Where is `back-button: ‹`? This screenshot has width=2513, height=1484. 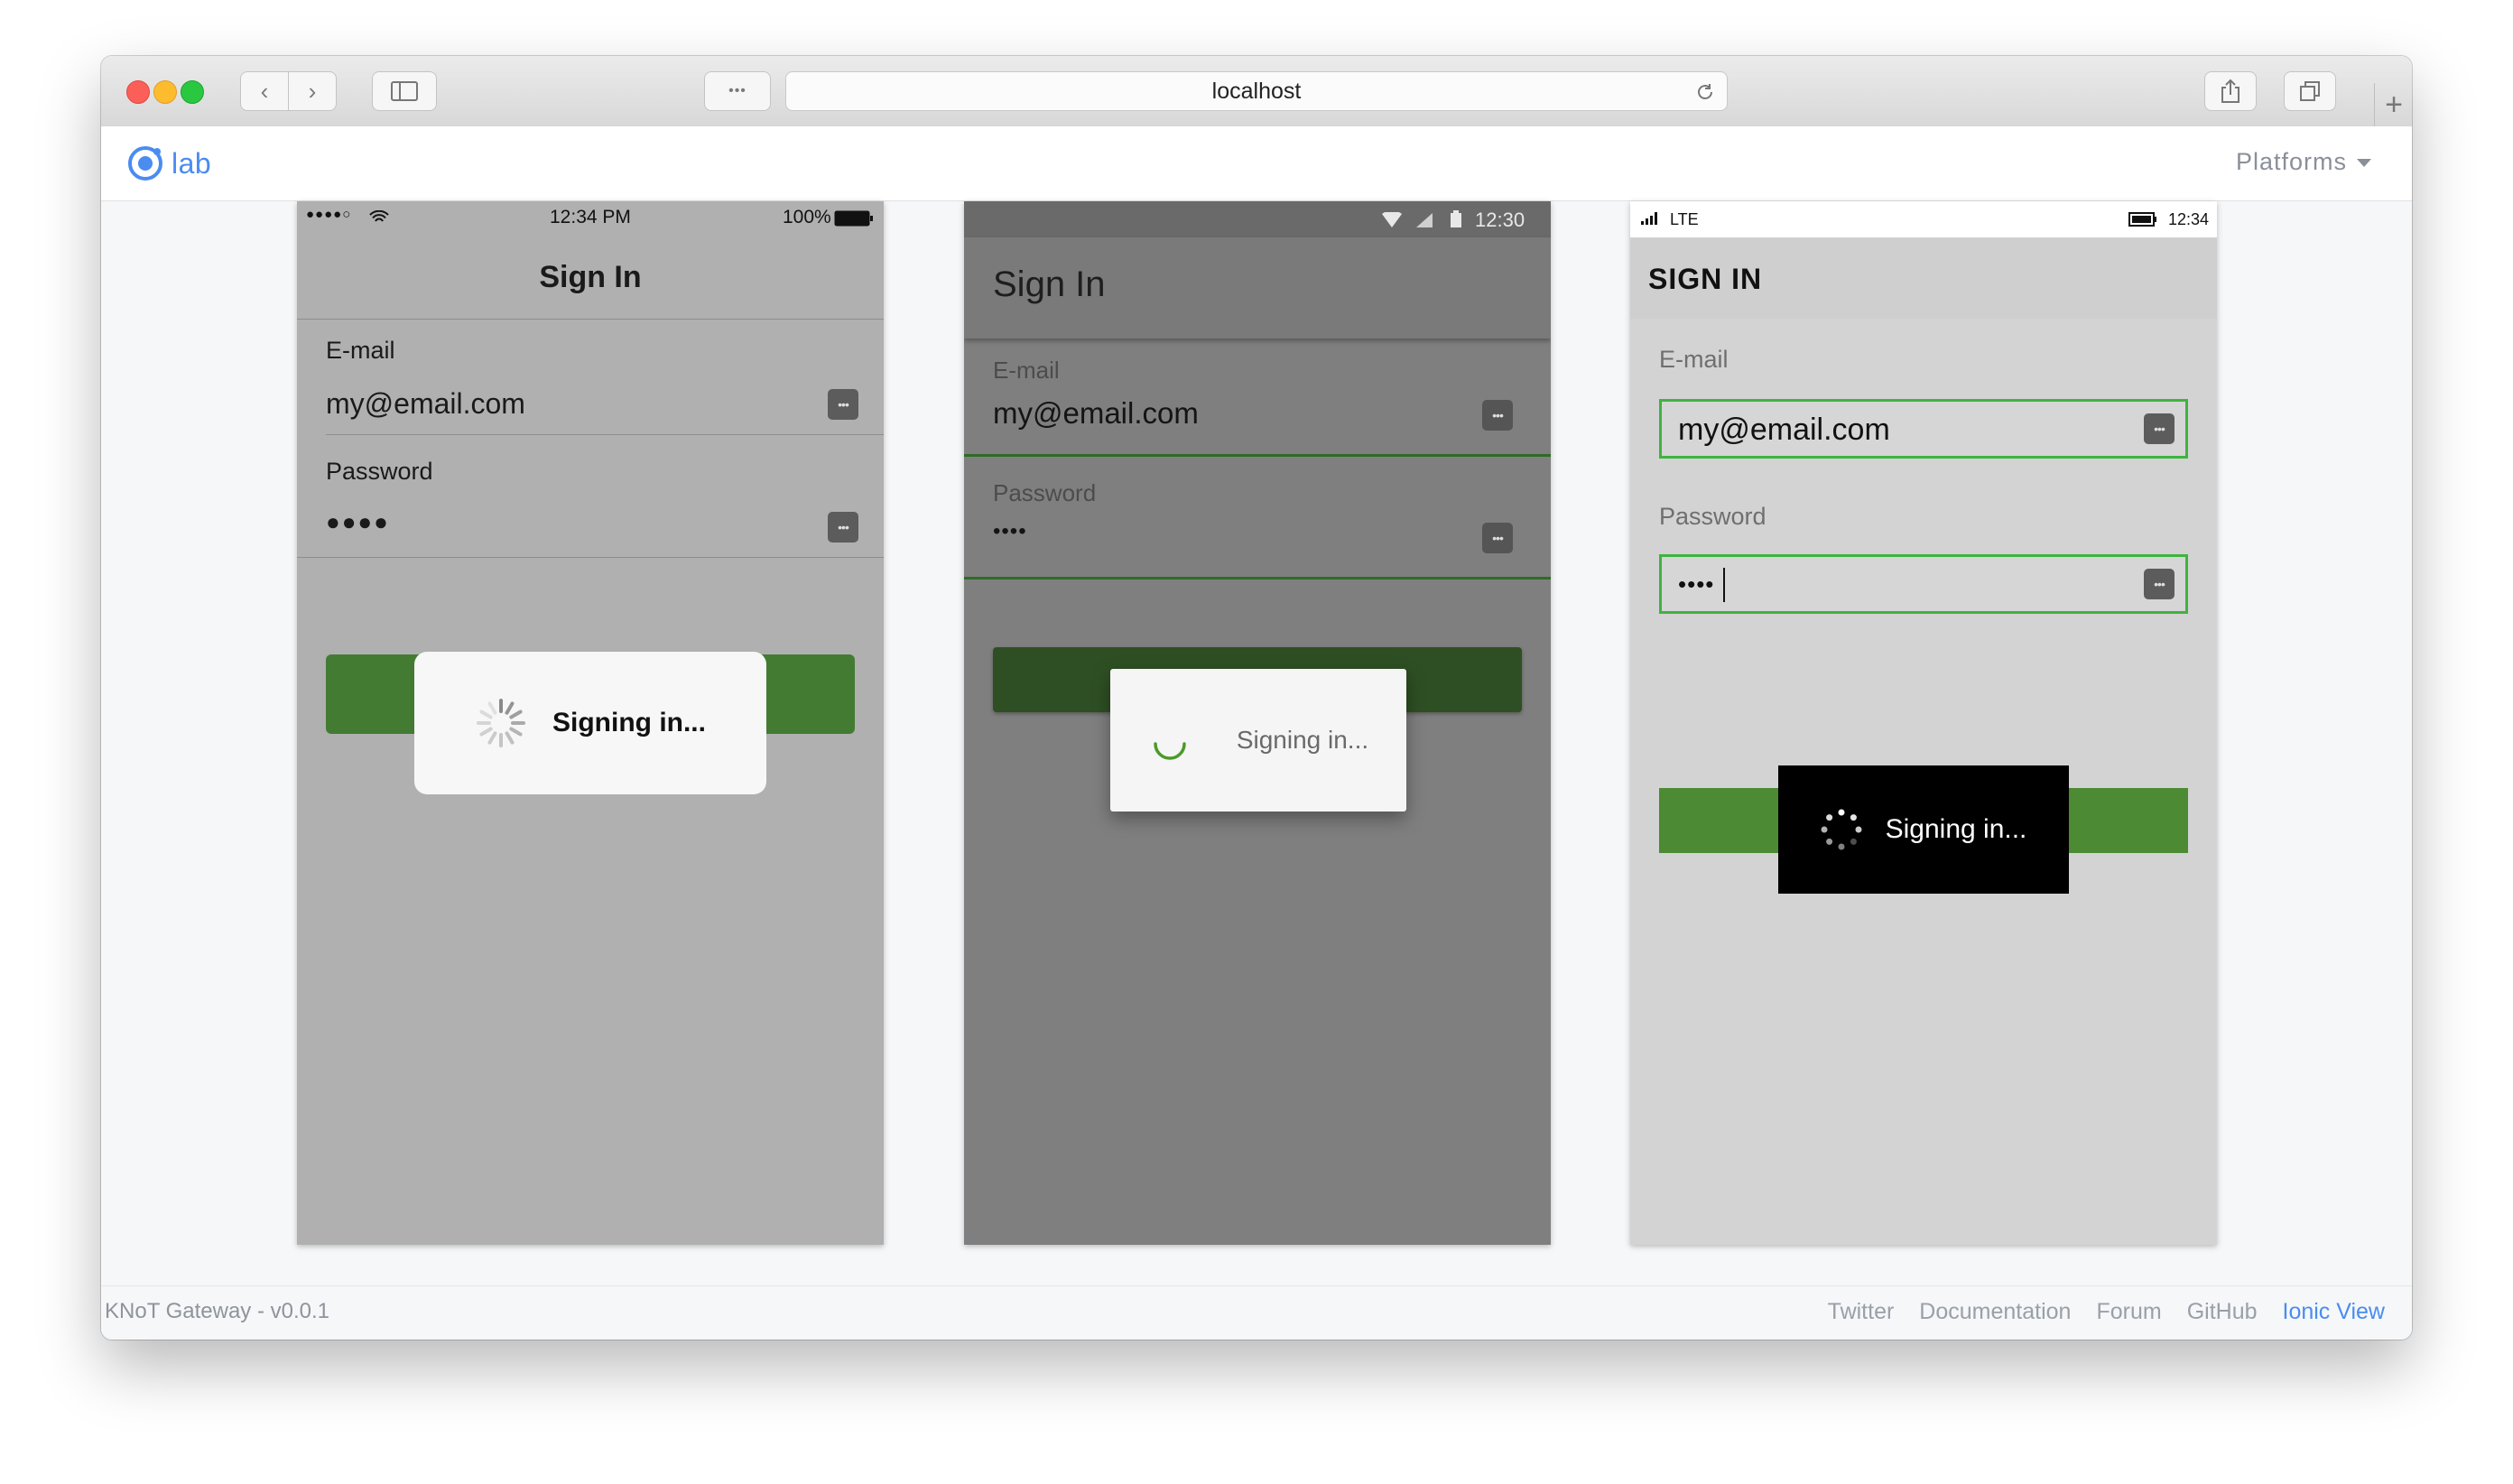
back-button: ‹ is located at coordinates (264, 91).